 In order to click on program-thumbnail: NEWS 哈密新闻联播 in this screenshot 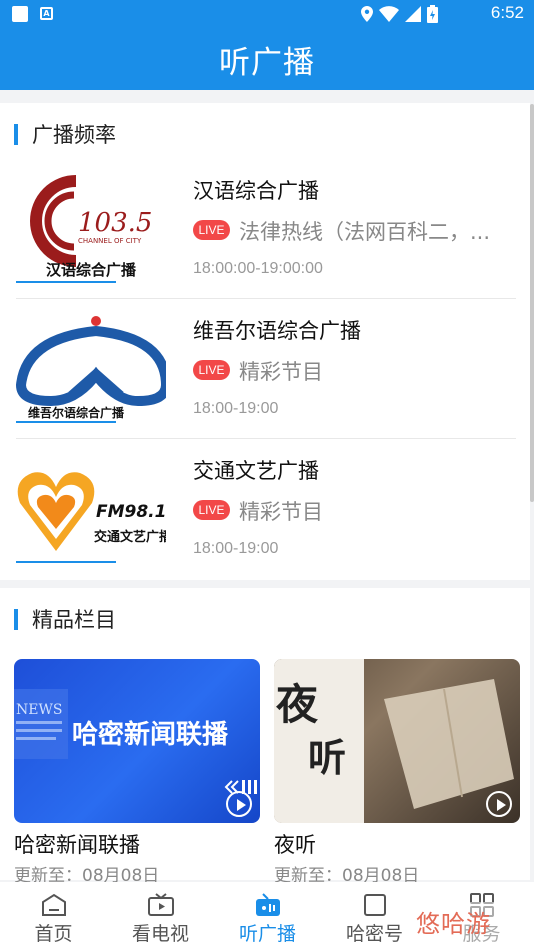, I will do `click(137, 741)`.